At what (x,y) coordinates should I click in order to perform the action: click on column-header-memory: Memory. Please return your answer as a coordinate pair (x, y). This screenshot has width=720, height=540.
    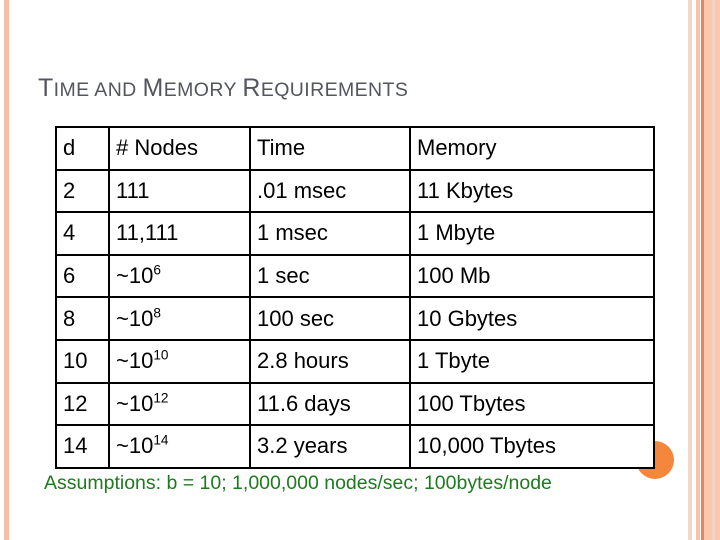
    Looking at the image, I should click on (532, 148).